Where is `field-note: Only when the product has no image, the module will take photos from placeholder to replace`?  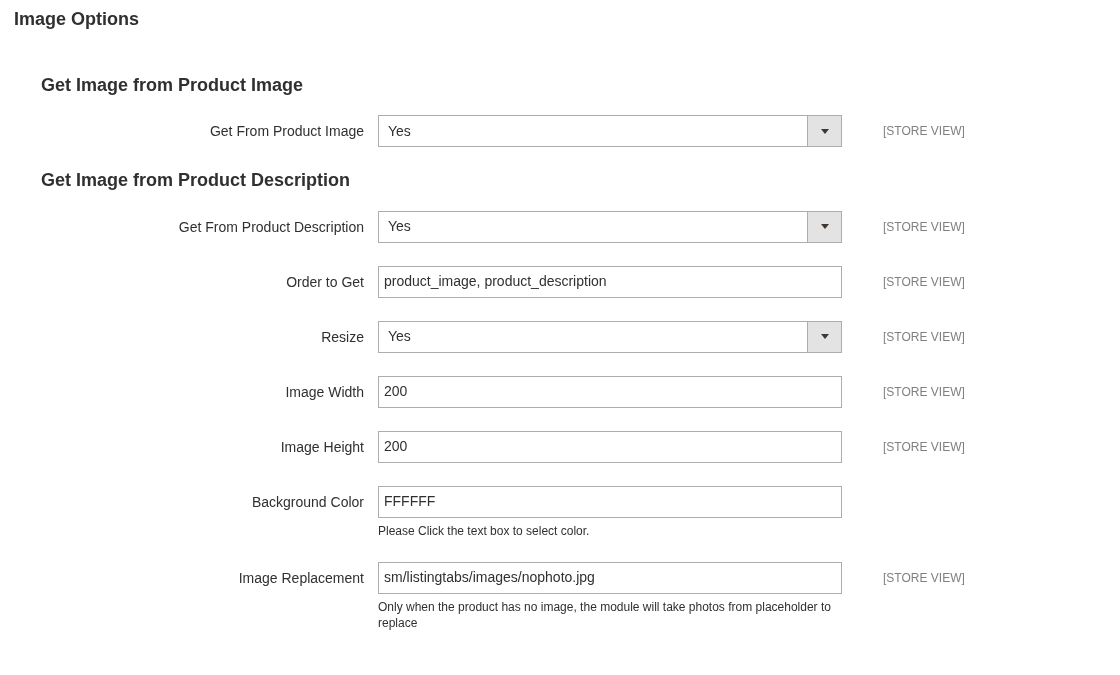
field-note: Only when the product has no image, the module will take photos from placeholder to replace is located at coordinates (605, 614).